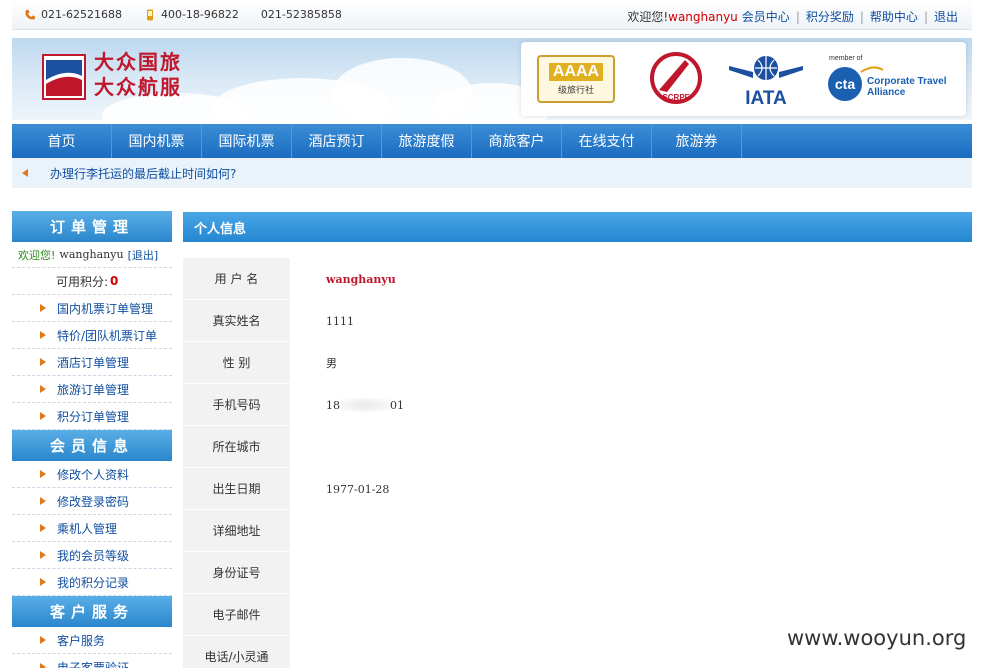 The image size is (992, 668). Describe the element at coordinates (308, 531) in the screenshot. I see `address-value` at that location.